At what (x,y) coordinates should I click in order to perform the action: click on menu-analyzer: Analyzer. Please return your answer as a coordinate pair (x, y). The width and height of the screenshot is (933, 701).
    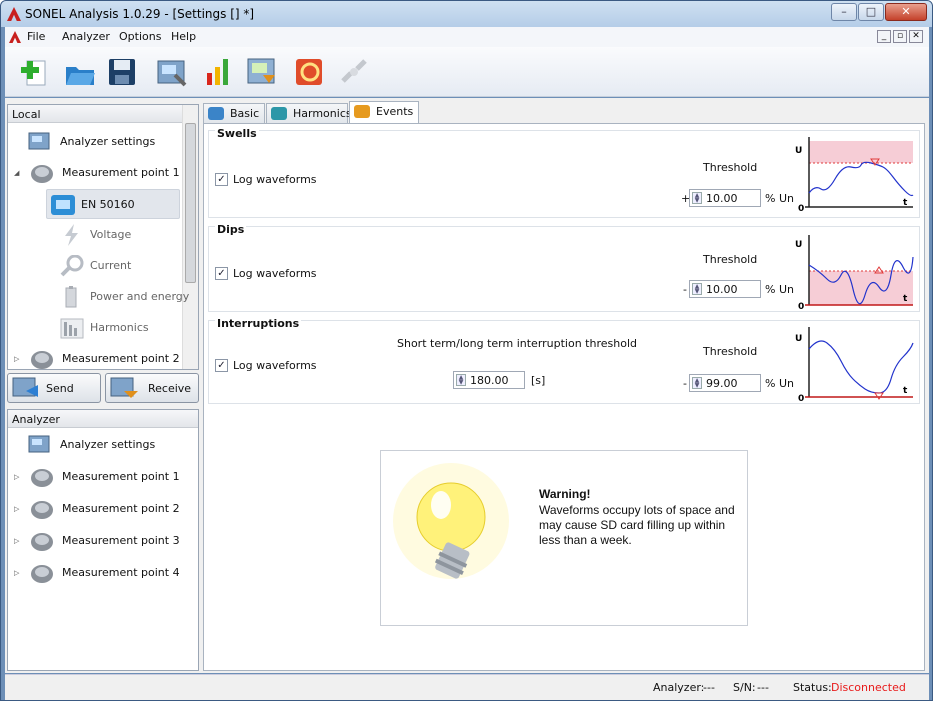
    Looking at the image, I should click on (86, 36).